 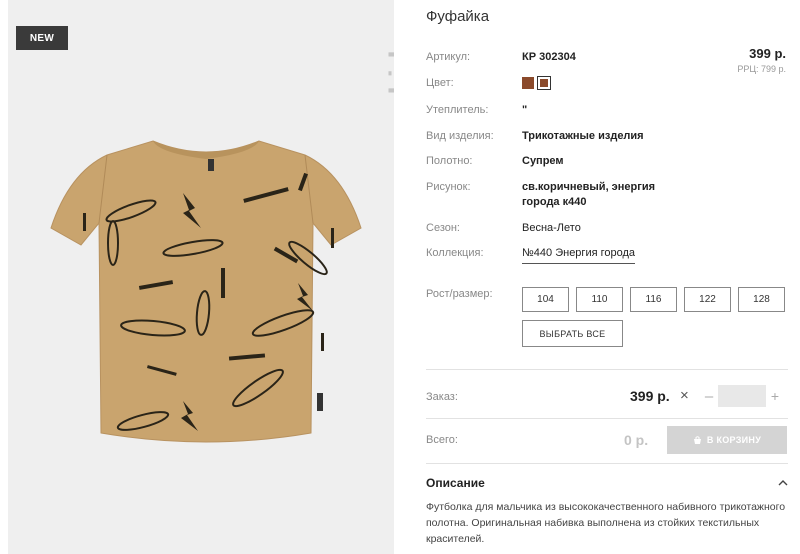 What do you see at coordinates (742, 396) in the screenshot?
I see `quantity-input` at bounding box center [742, 396].